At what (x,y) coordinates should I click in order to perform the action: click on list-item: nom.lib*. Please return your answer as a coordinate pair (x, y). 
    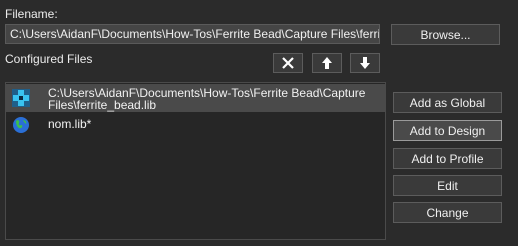
    Looking at the image, I should click on (195, 124).